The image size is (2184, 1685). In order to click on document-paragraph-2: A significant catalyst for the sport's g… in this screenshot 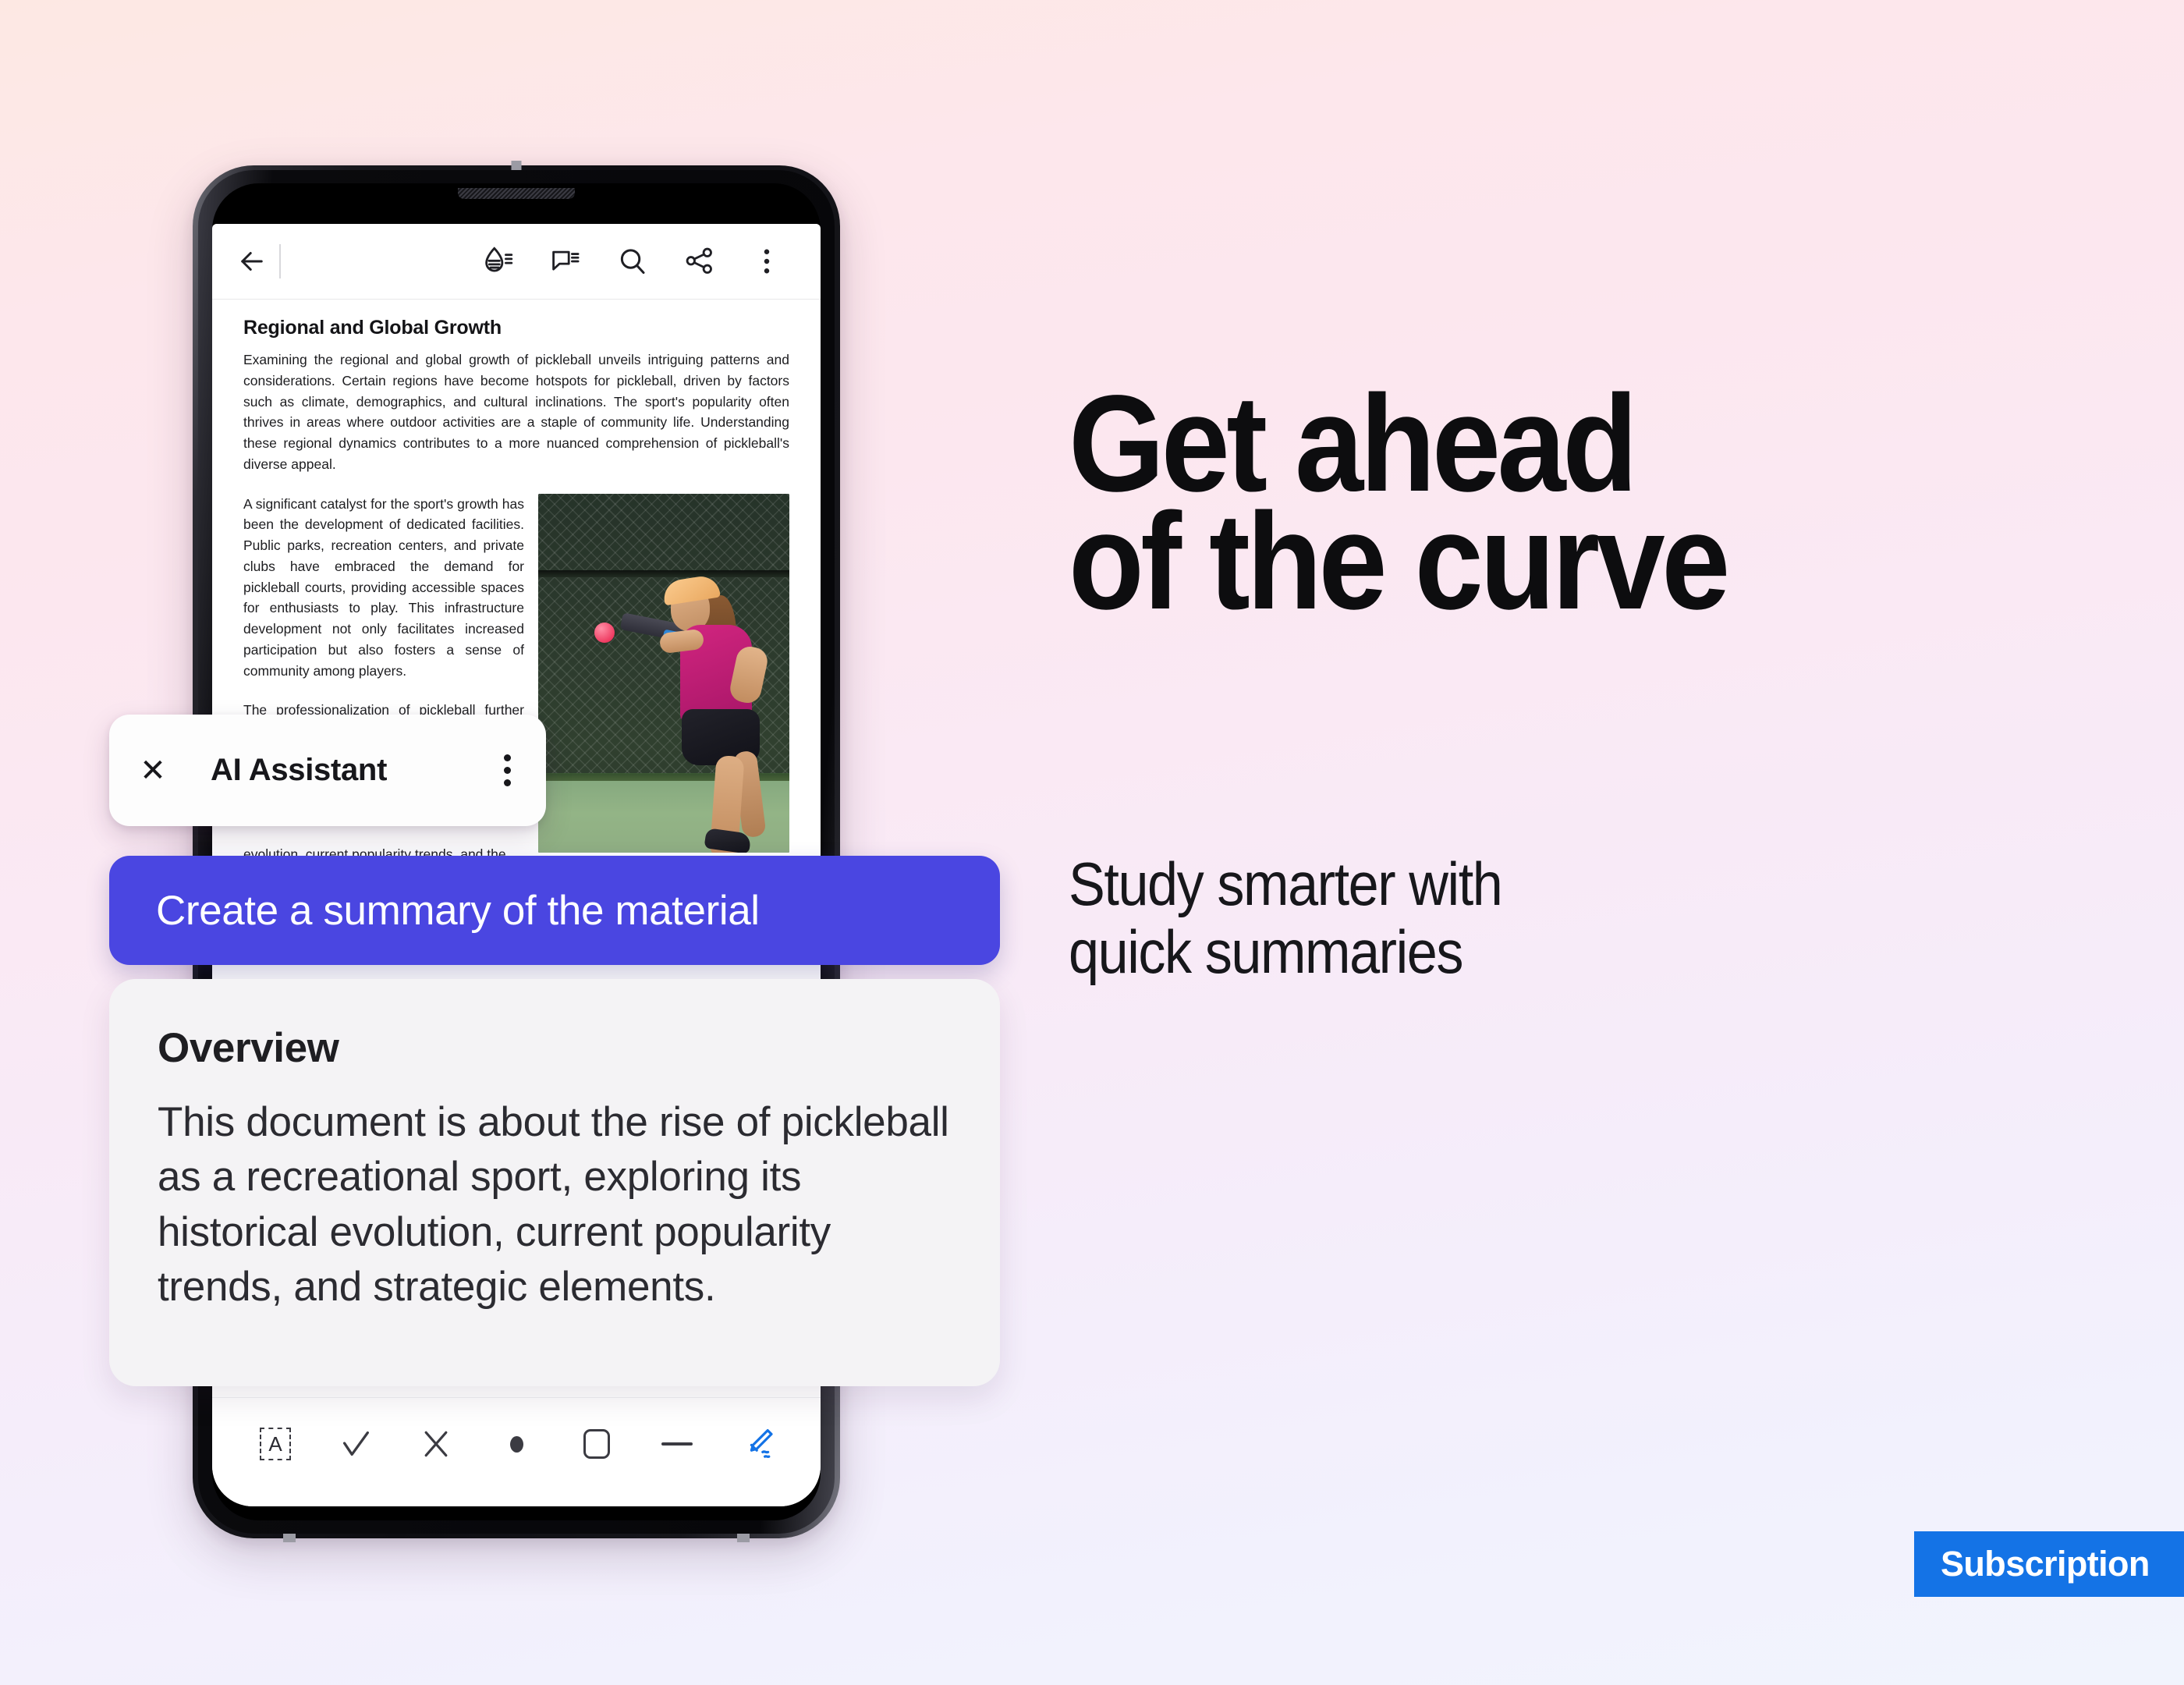, I will do `click(383, 587)`.